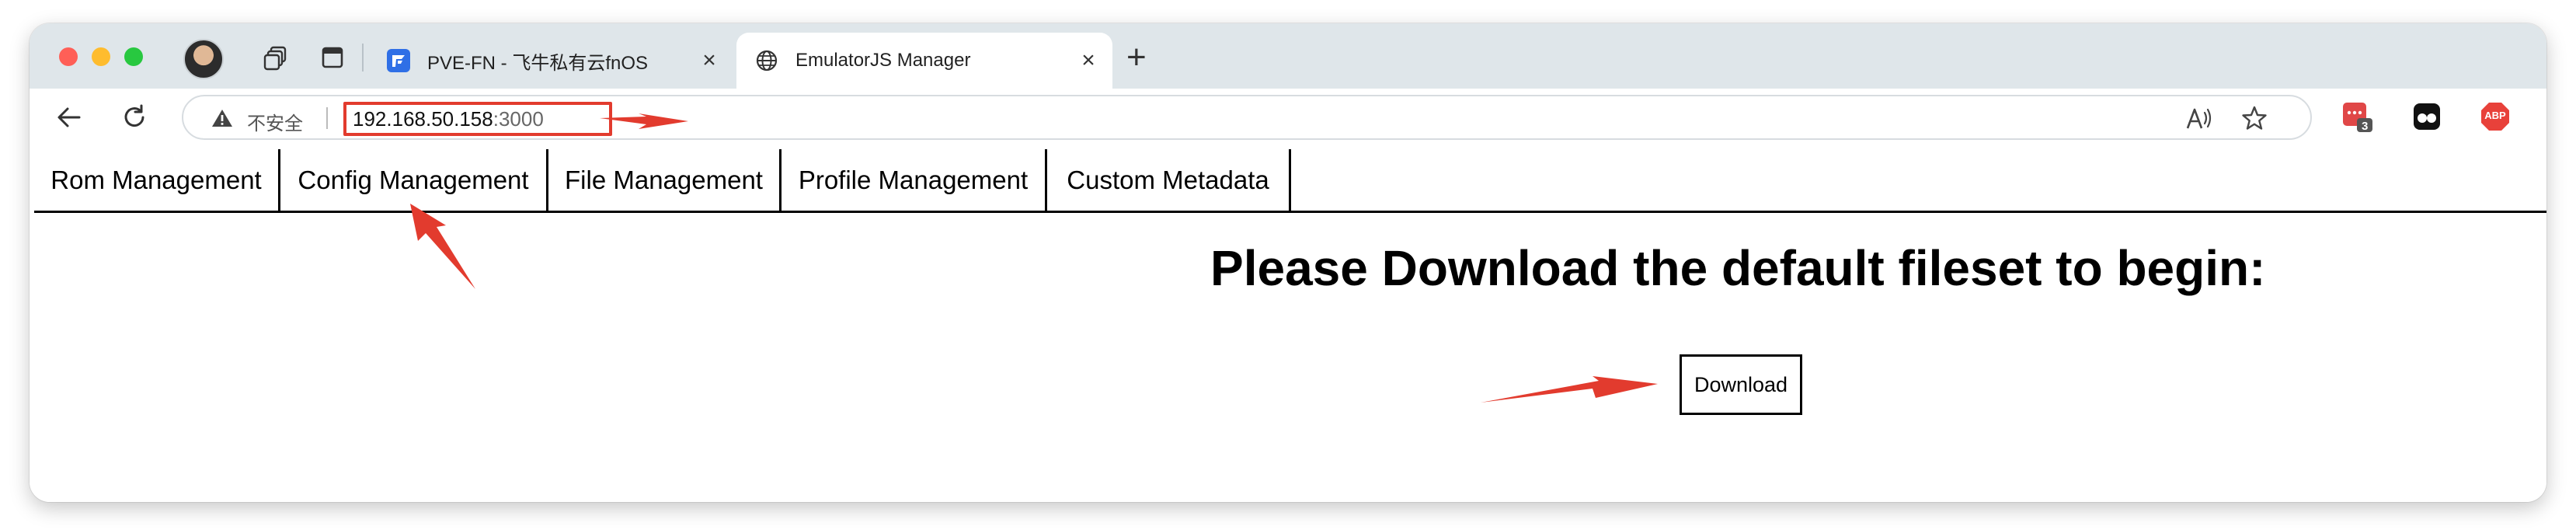  What do you see at coordinates (332, 57) in the screenshot?
I see `vertical-tabs-icon` at bounding box center [332, 57].